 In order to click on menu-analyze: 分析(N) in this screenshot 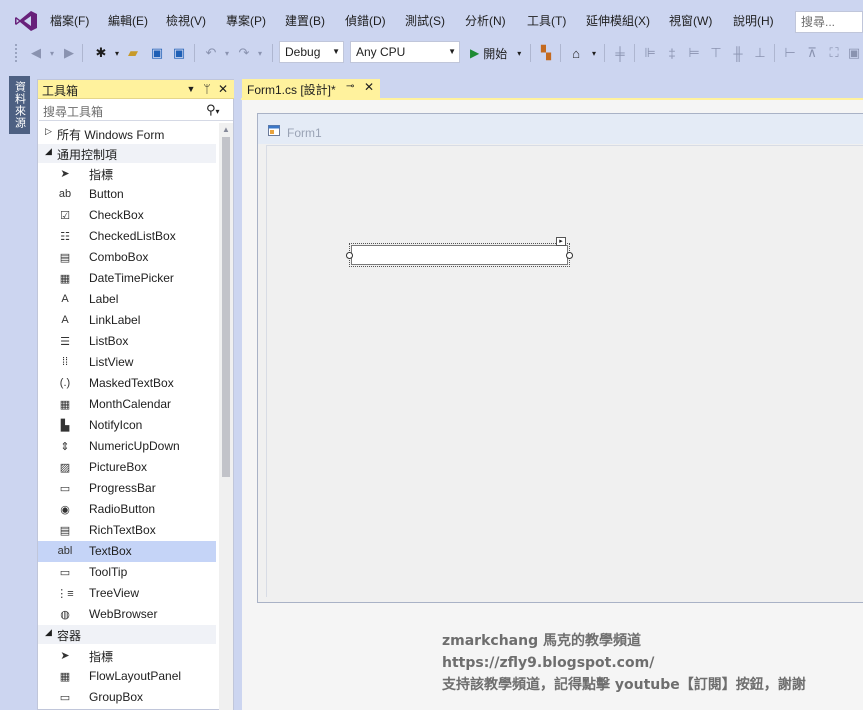, I will do `click(485, 20)`.